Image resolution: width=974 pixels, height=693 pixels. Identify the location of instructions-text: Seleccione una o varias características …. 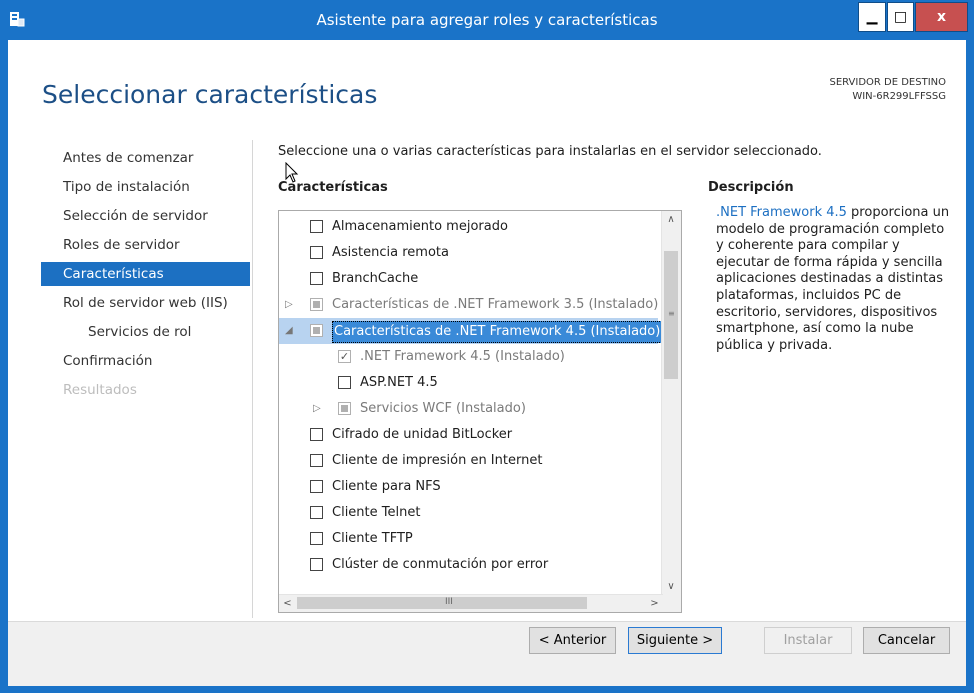
(550, 151).